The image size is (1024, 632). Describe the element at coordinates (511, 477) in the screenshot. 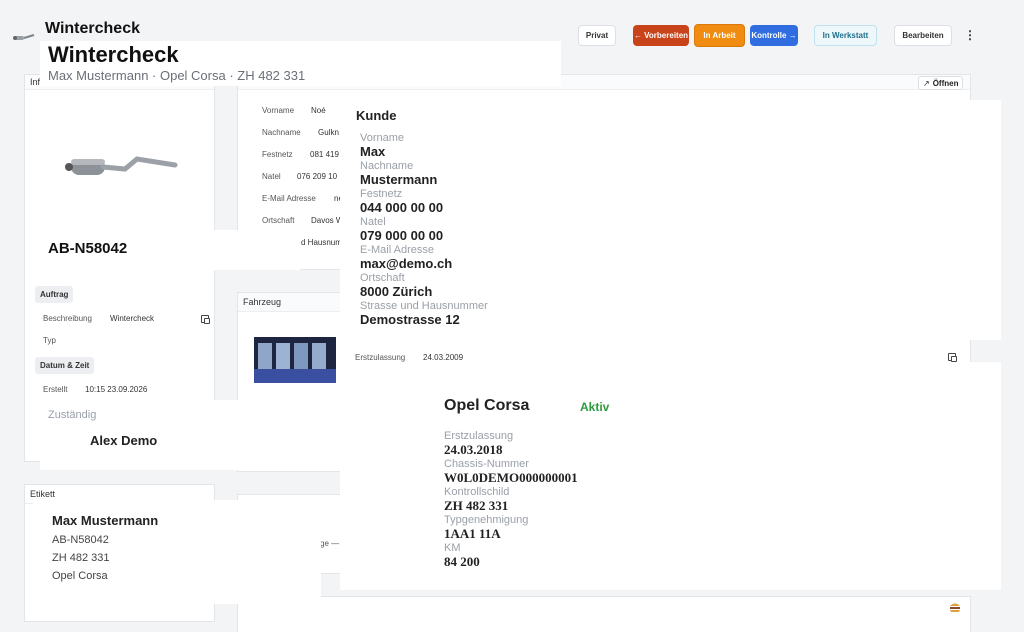

I see `chassis-value: W0L0DEMO000000001` at that location.